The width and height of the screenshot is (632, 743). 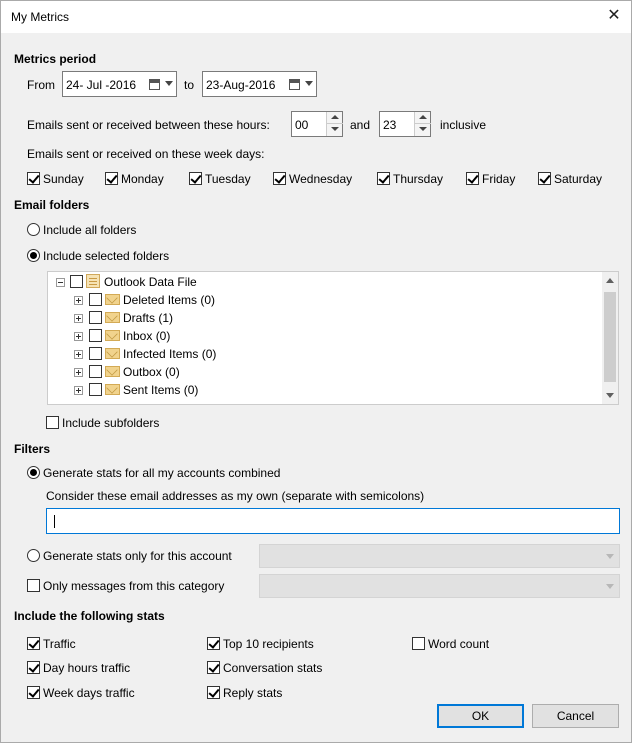 I want to click on ok-button: OK, so click(x=480, y=716).